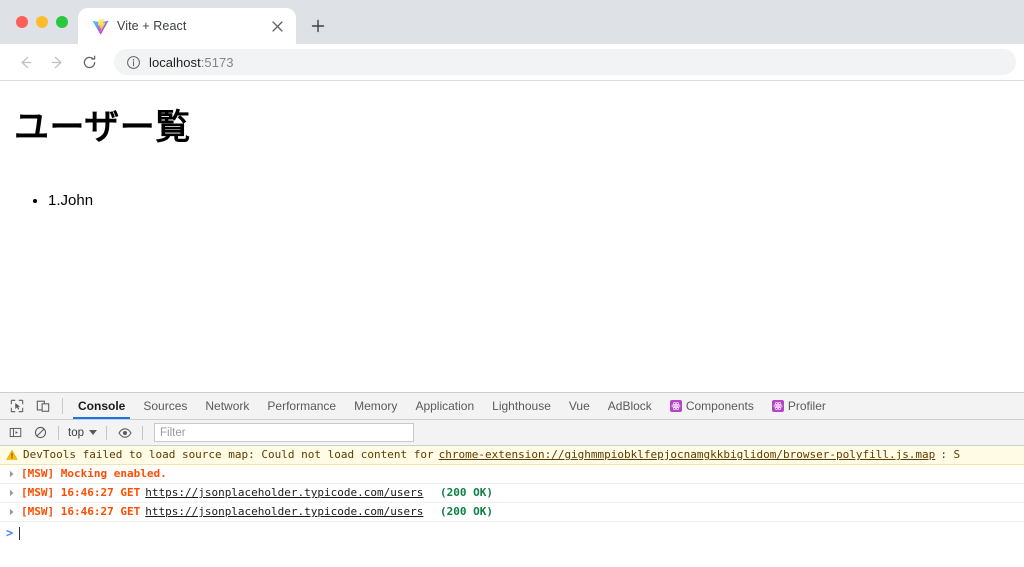 Image resolution: width=1024 pixels, height=567 pixels. What do you see at coordinates (94, 473) in the screenshot?
I see `console-log-text: [MSW] Mocking enabled.` at bounding box center [94, 473].